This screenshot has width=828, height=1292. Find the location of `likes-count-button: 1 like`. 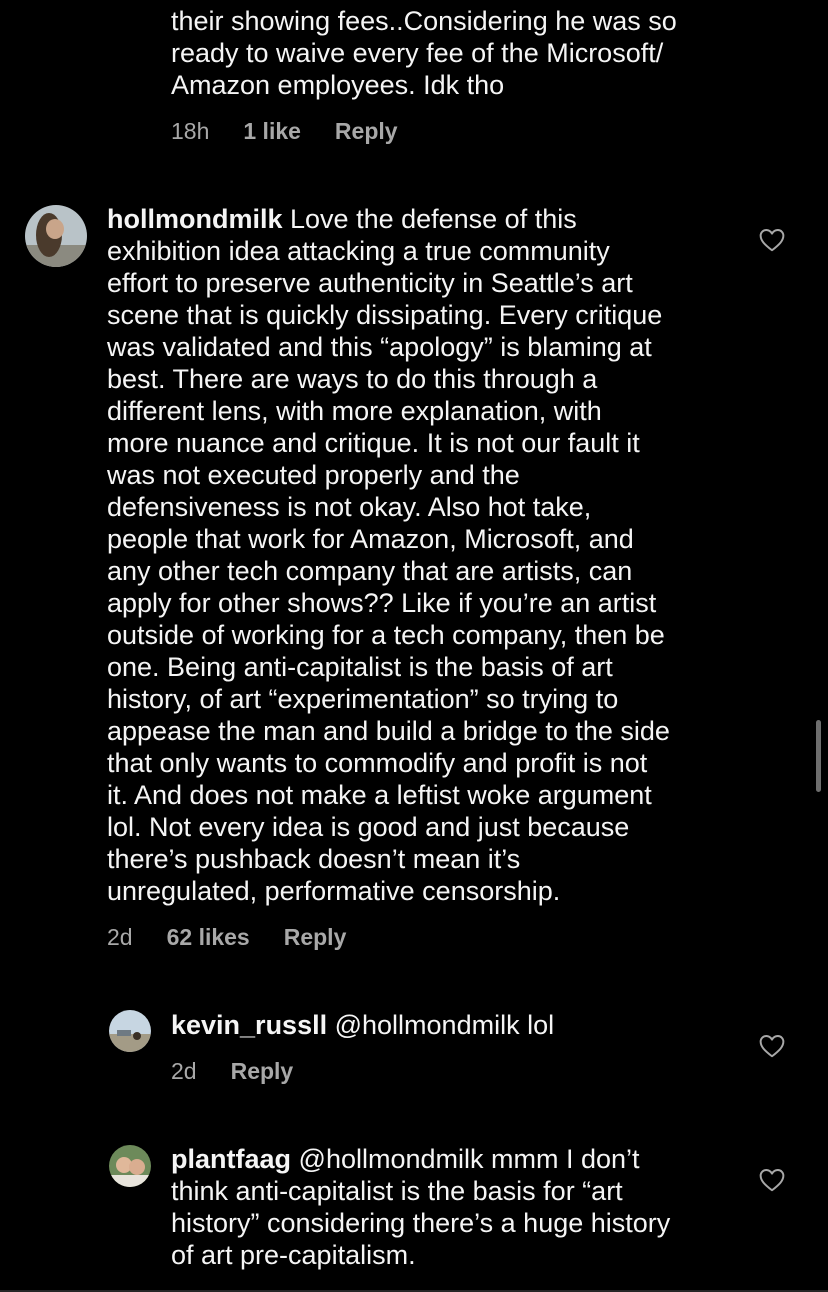

likes-count-button: 1 like is located at coordinates (272, 131).